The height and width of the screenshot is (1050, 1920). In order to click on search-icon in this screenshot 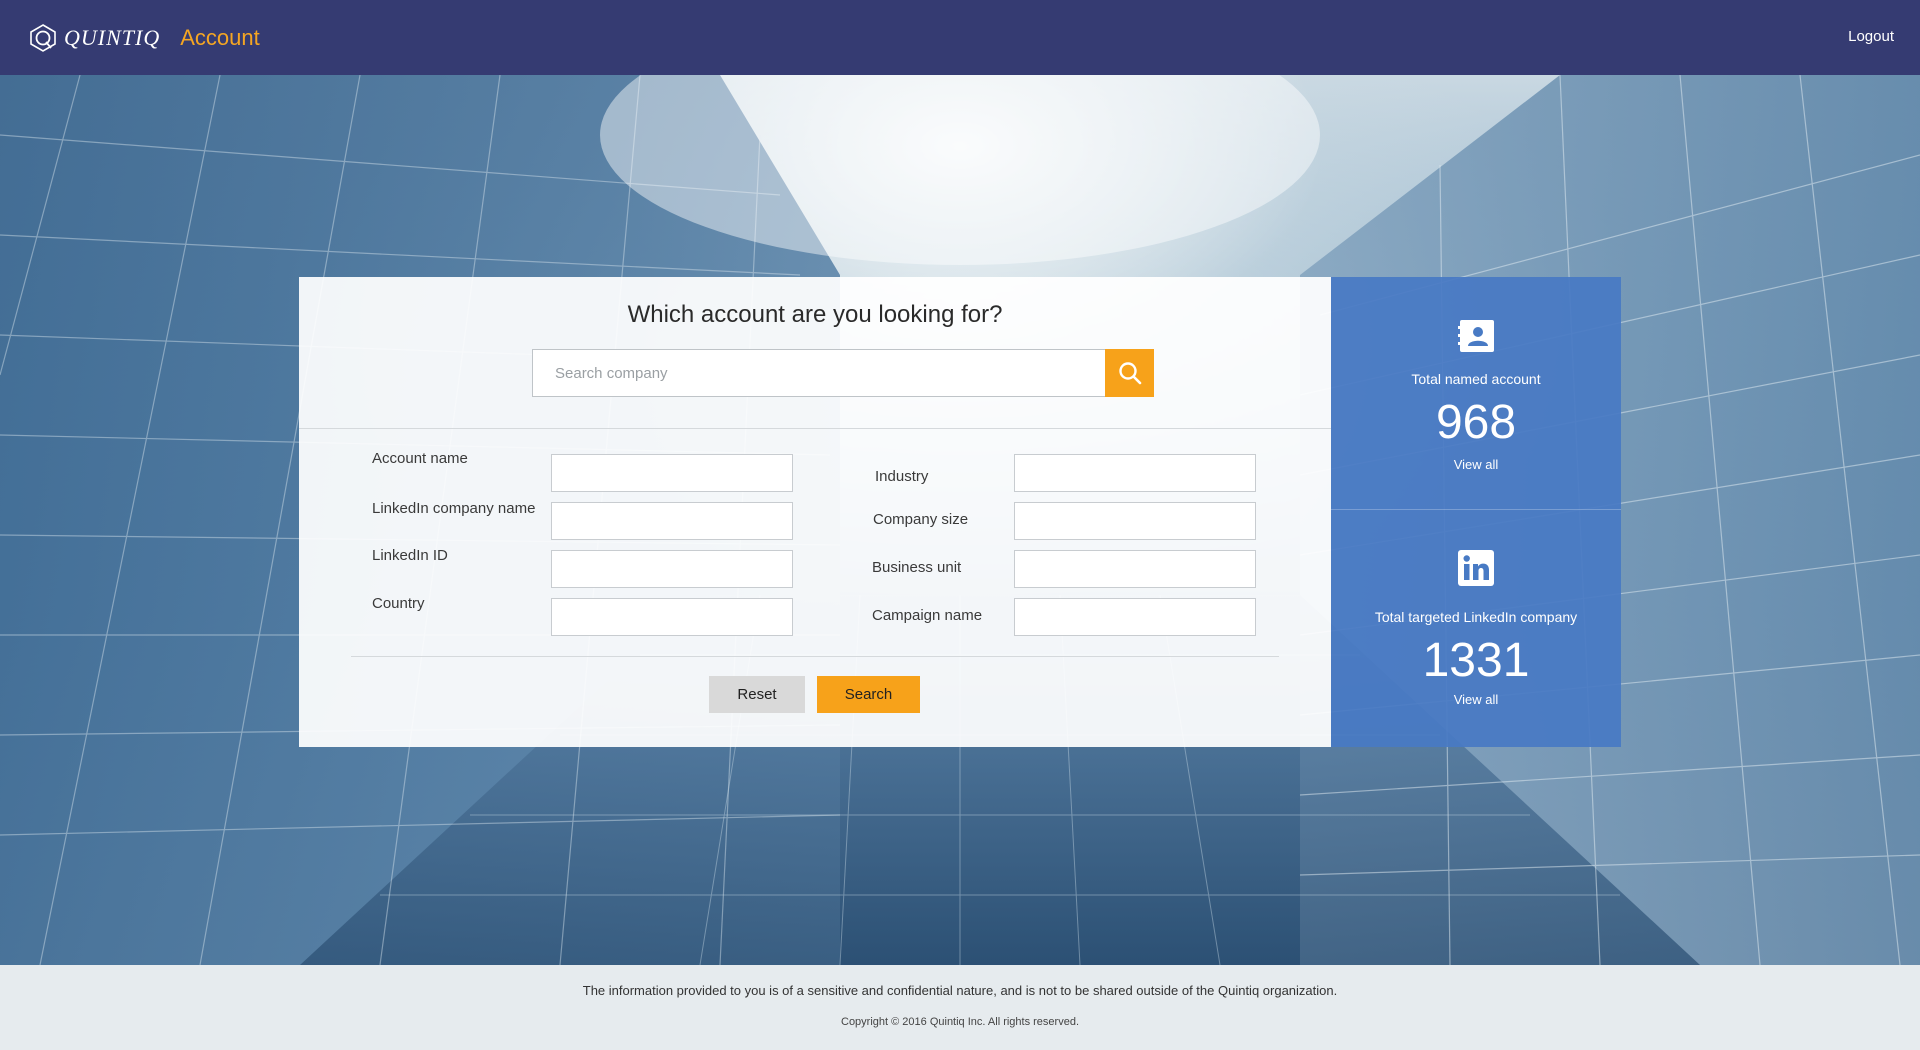, I will do `click(1129, 373)`.